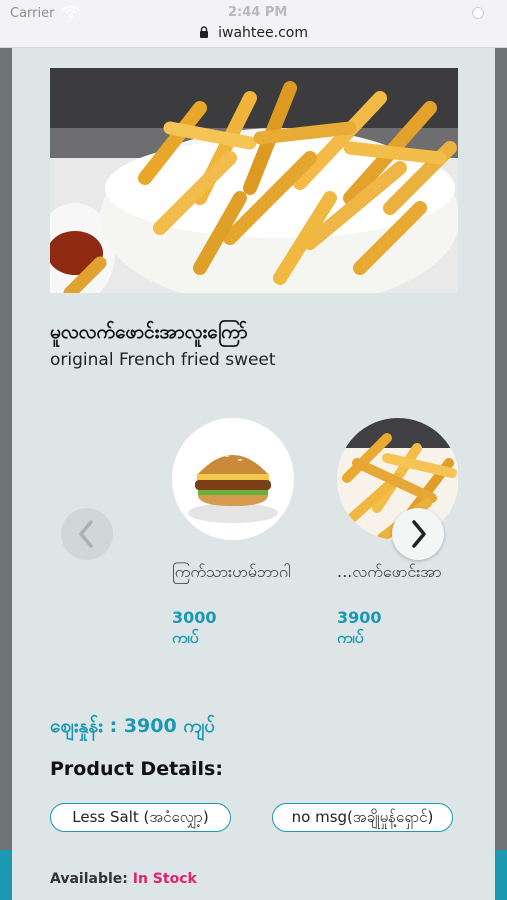  What do you see at coordinates (501, 474) in the screenshot?
I see `right-gutter` at bounding box center [501, 474].